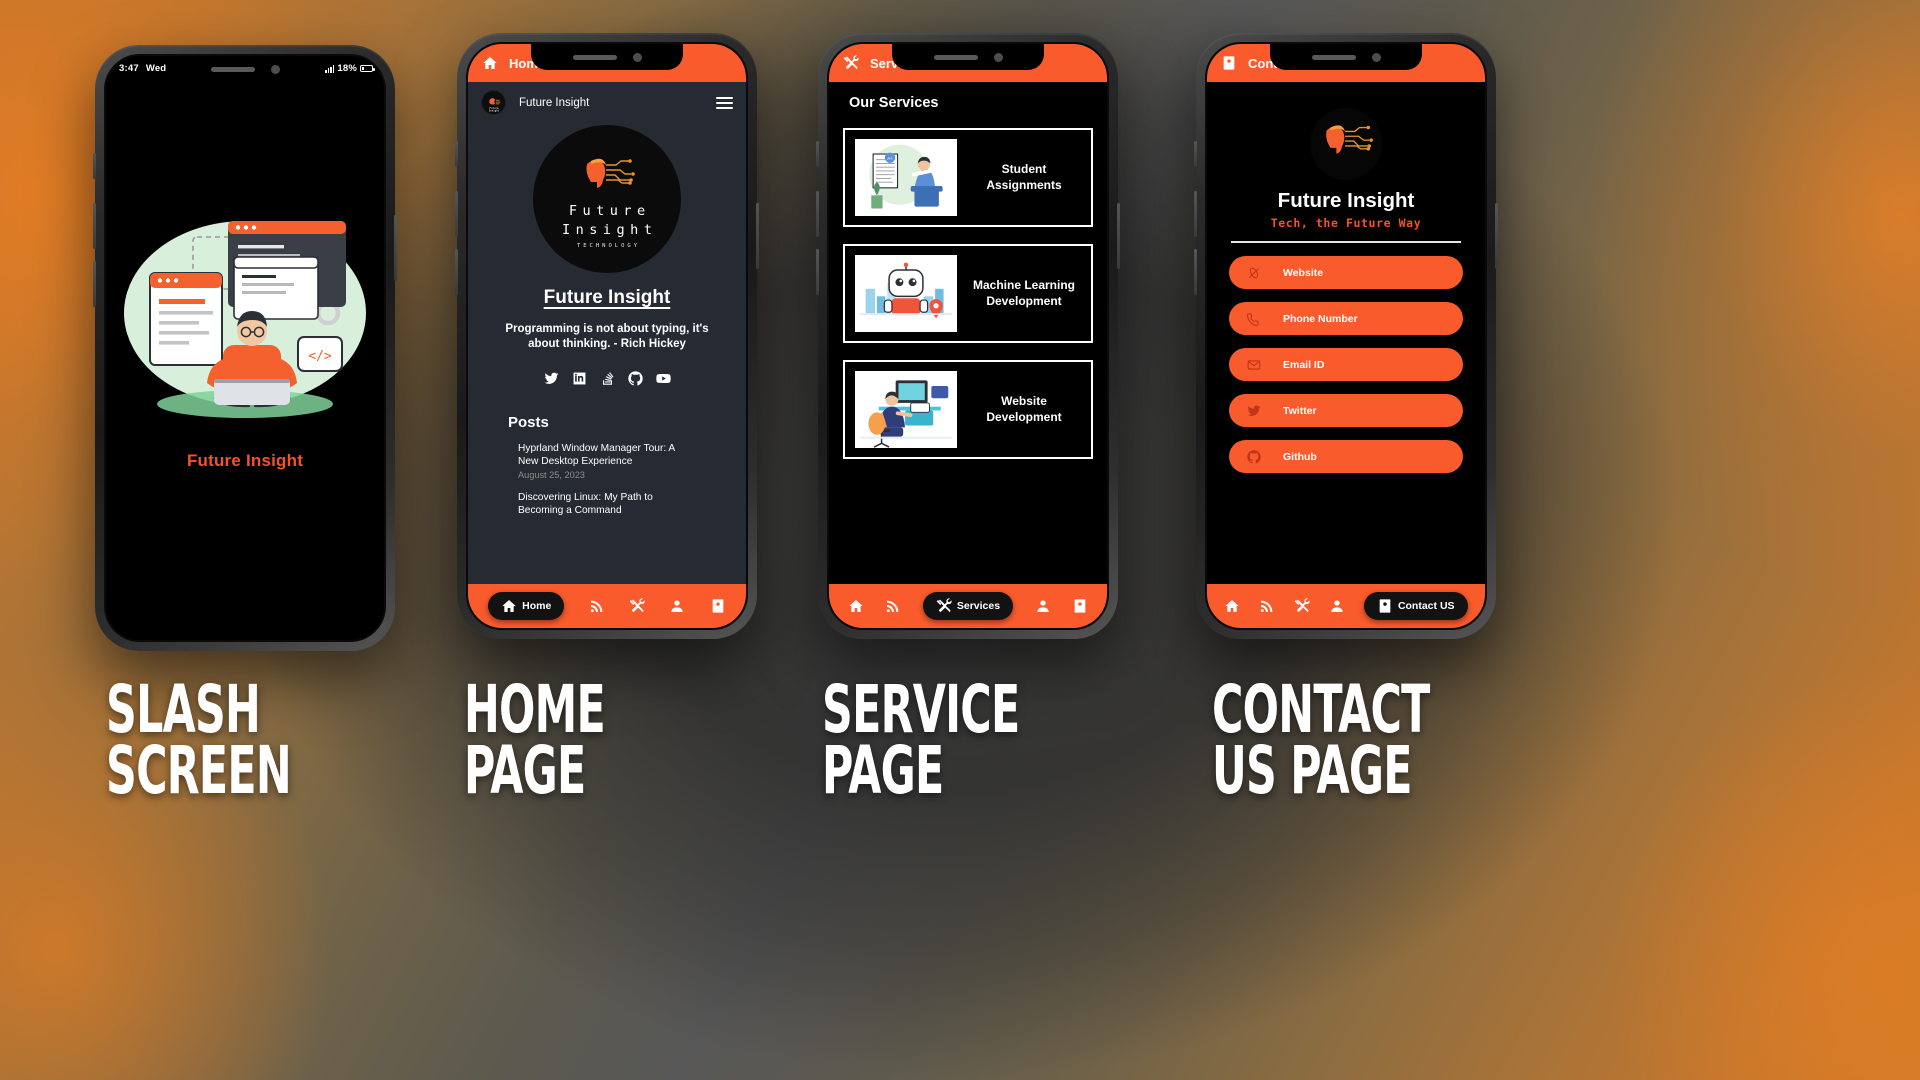  What do you see at coordinates (579, 378) in the screenshot?
I see `linkedin-icon` at bounding box center [579, 378].